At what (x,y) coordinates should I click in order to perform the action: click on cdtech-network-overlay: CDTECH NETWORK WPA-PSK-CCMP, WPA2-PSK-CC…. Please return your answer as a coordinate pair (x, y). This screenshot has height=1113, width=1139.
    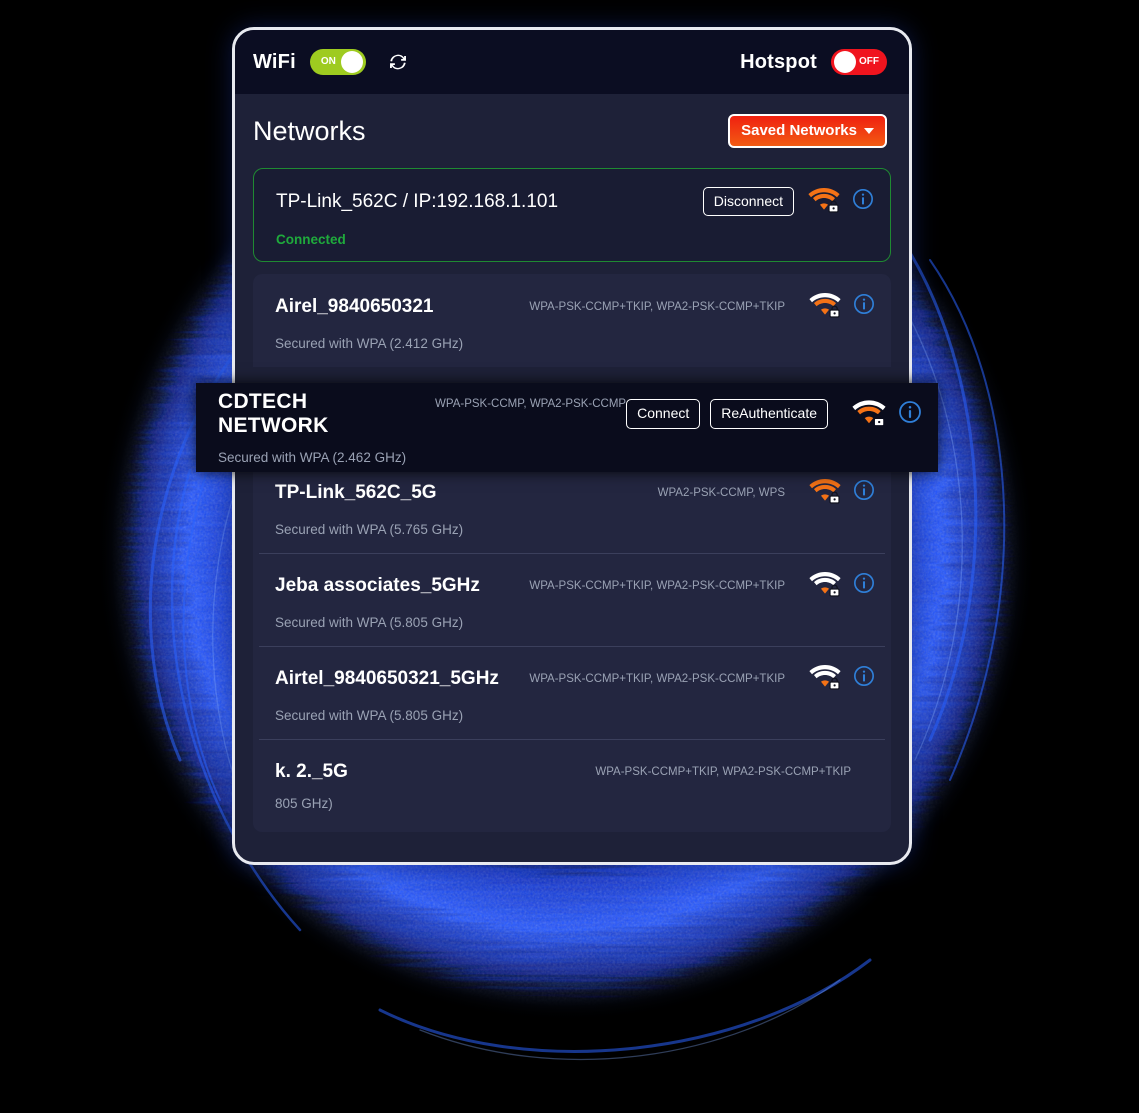
    Looking at the image, I should click on (567, 427).